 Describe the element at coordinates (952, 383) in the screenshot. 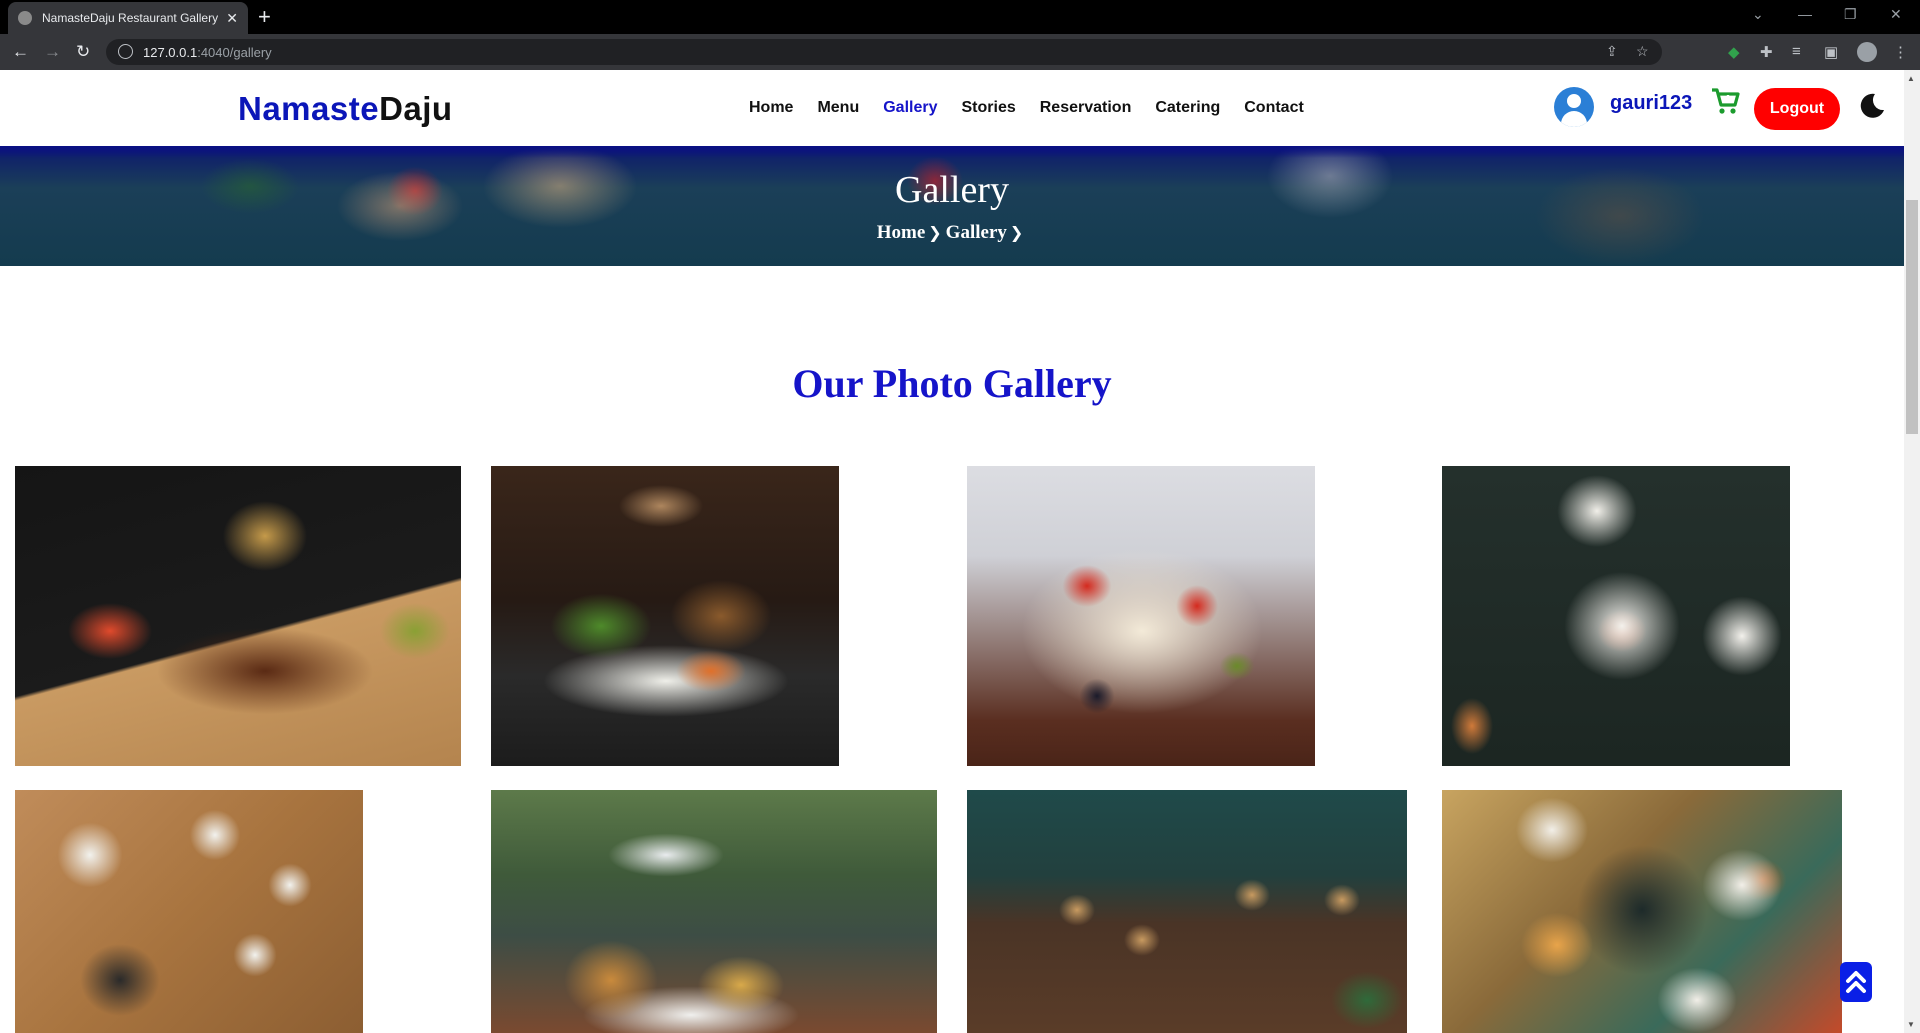

I see `gallery-heading: Our Photo Gallery` at that location.